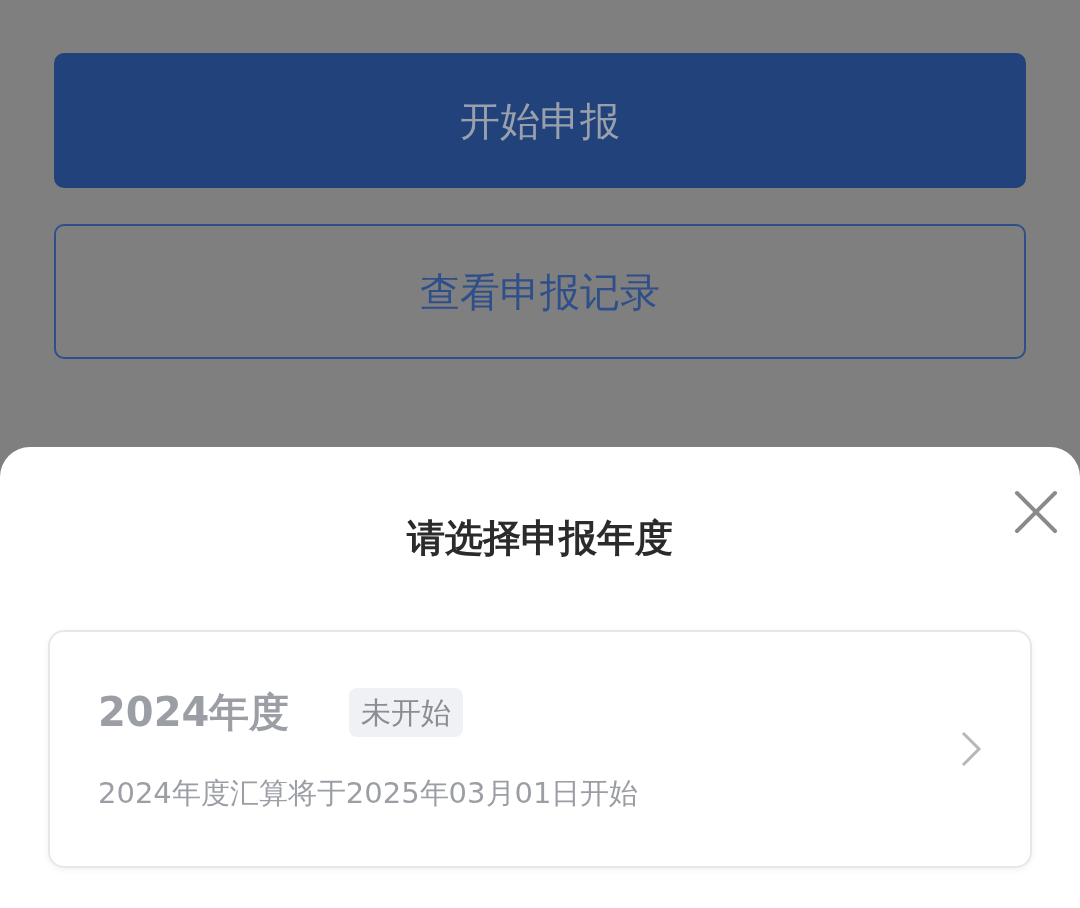 The height and width of the screenshot is (908, 1080). I want to click on start-button: 开始申报, so click(540, 120).